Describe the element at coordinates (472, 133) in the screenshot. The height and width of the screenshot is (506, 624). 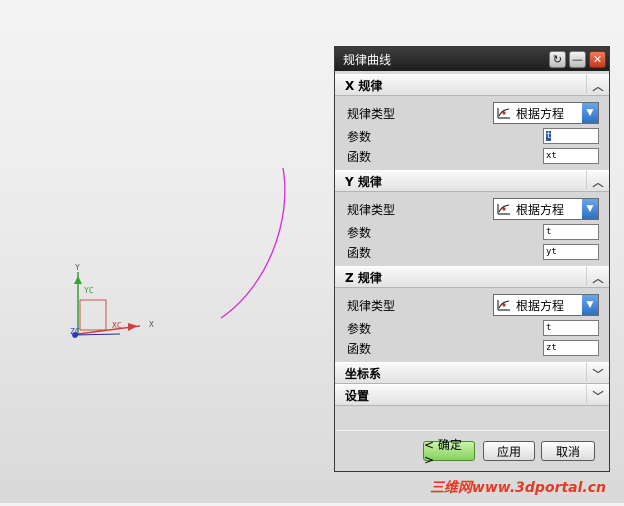
I see `section-x-law-body: 规律类型 根据方程 ▼ 参数 t 函数 xt` at that location.